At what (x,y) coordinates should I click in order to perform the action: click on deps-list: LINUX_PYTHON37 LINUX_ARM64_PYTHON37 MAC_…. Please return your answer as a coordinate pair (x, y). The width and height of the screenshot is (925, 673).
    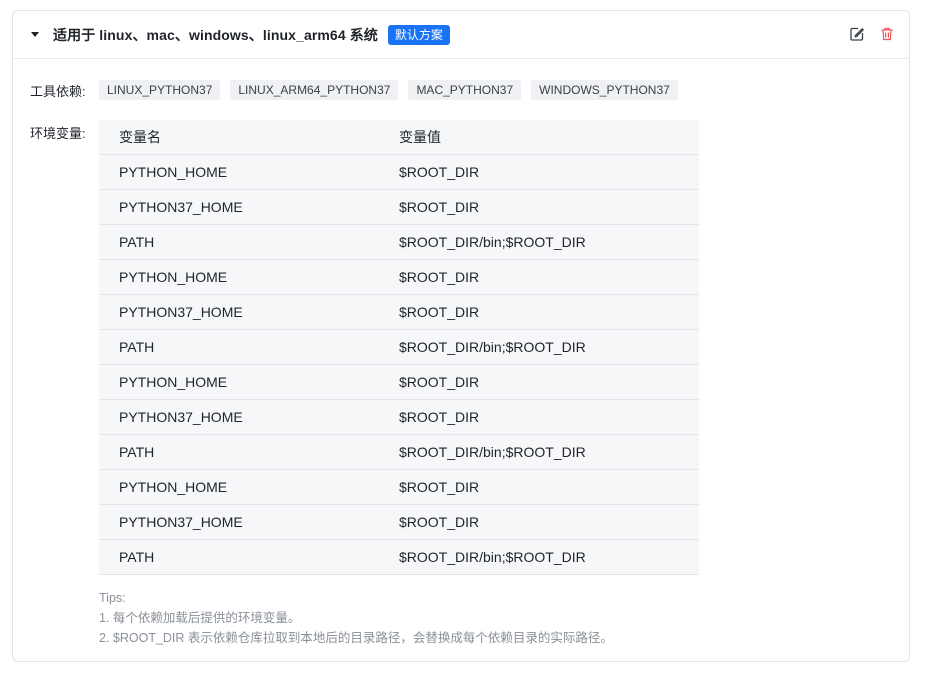
    Looking at the image, I should click on (388, 90).